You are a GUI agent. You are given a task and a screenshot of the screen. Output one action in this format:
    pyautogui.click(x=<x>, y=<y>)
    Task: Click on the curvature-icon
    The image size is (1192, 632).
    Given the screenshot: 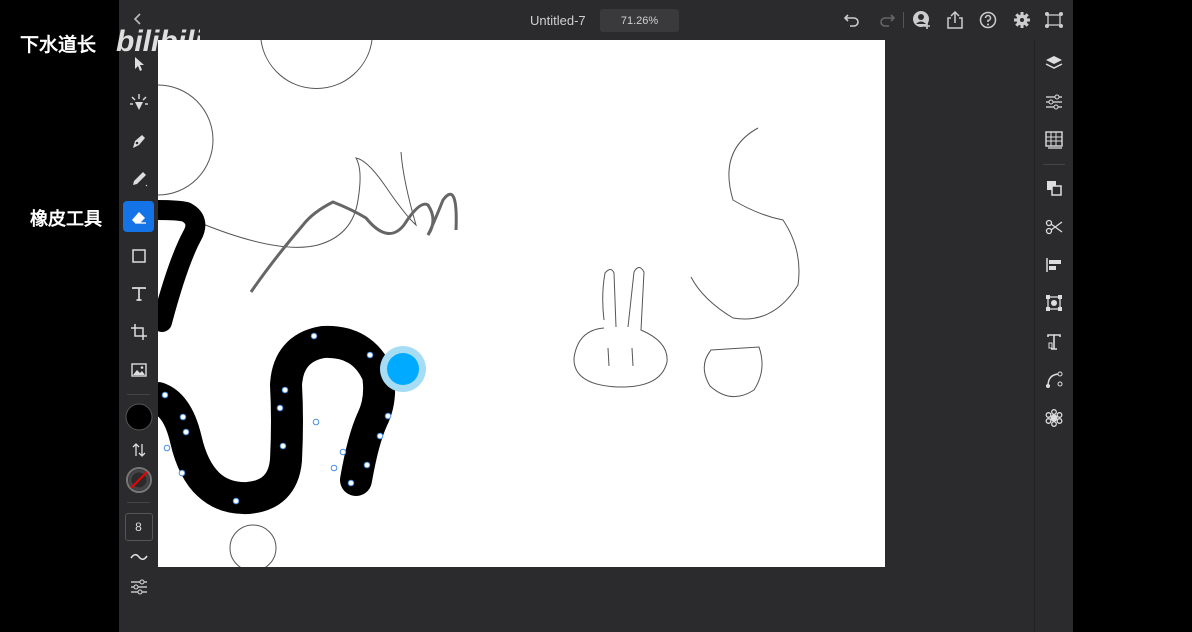 What is the action you would take?
    pyautogui.click(x=1054, y=380)
    